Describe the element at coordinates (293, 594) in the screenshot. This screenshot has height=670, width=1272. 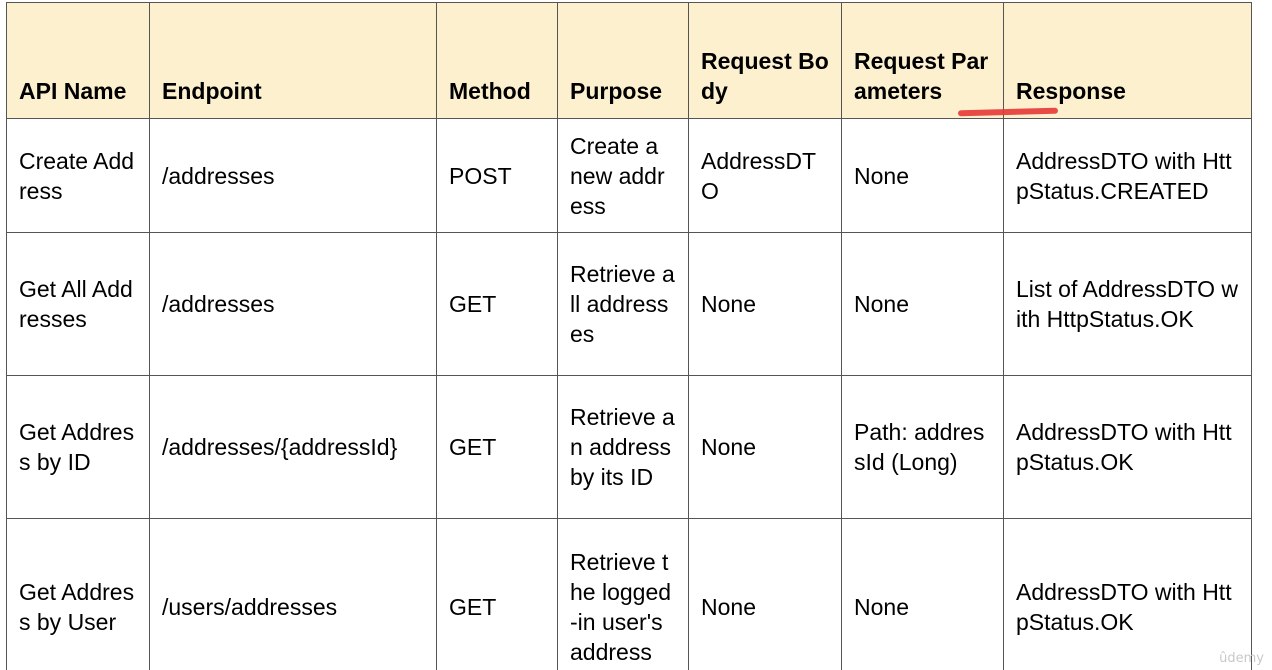
I see `cell-endpoint: /users/addresses` at that location.